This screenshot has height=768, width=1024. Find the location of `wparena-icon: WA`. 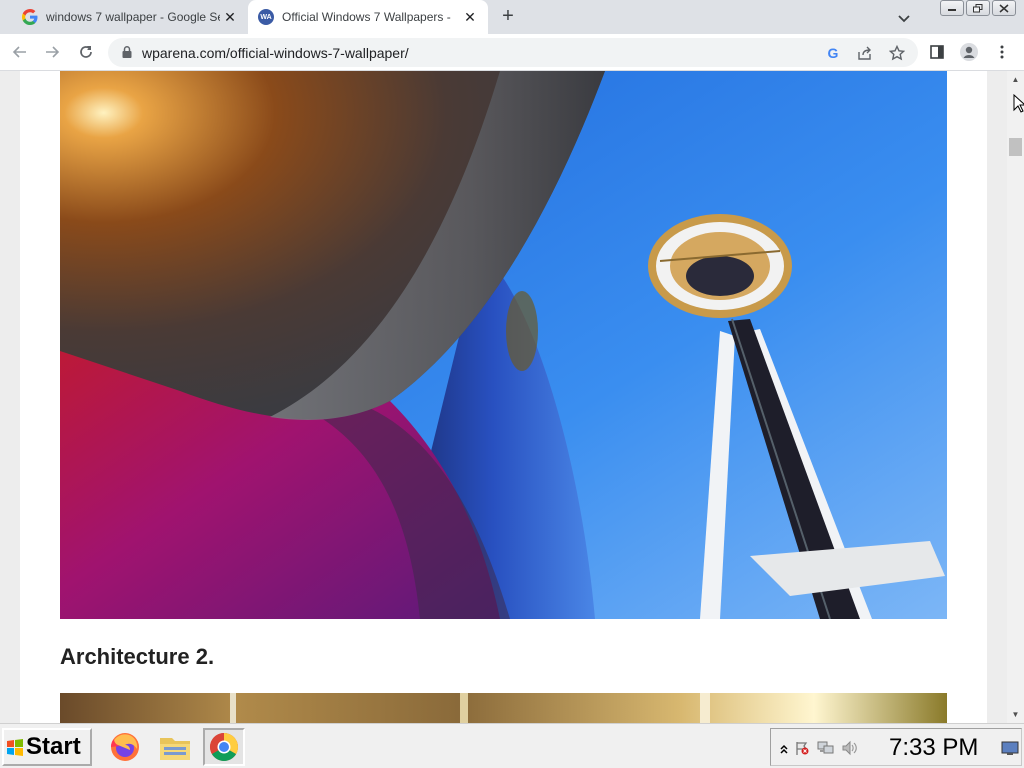

wparena-icon: WA is located at coordinates (266, 17).